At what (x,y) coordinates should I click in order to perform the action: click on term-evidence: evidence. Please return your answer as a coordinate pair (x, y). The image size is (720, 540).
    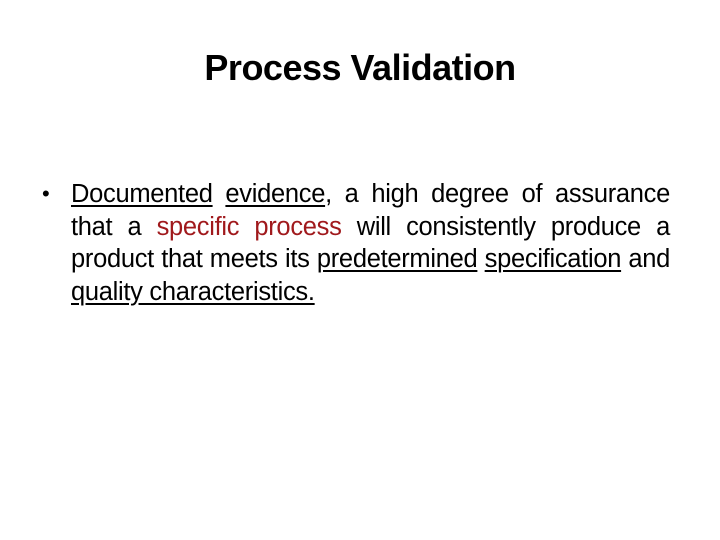
    Looking at the image, I should click on (275, 194).